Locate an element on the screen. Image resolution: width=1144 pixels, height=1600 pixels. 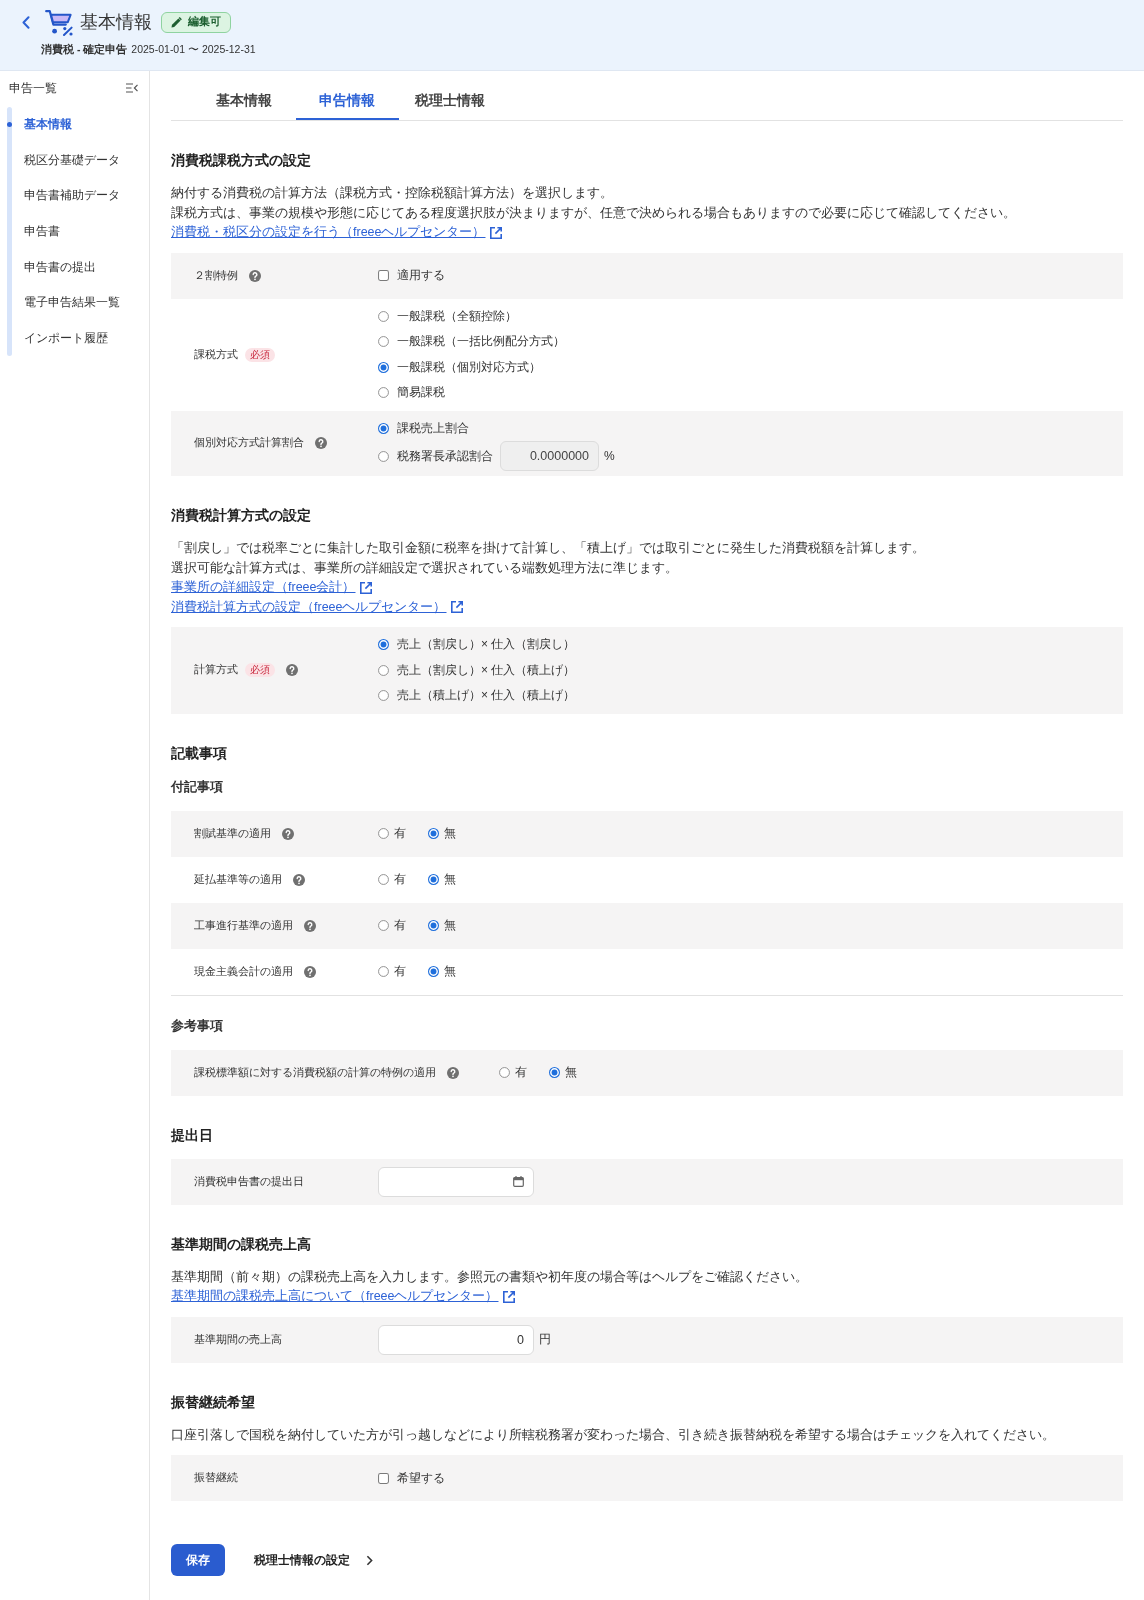
field-label: 課税方式 is located at coordinates (216, 354).